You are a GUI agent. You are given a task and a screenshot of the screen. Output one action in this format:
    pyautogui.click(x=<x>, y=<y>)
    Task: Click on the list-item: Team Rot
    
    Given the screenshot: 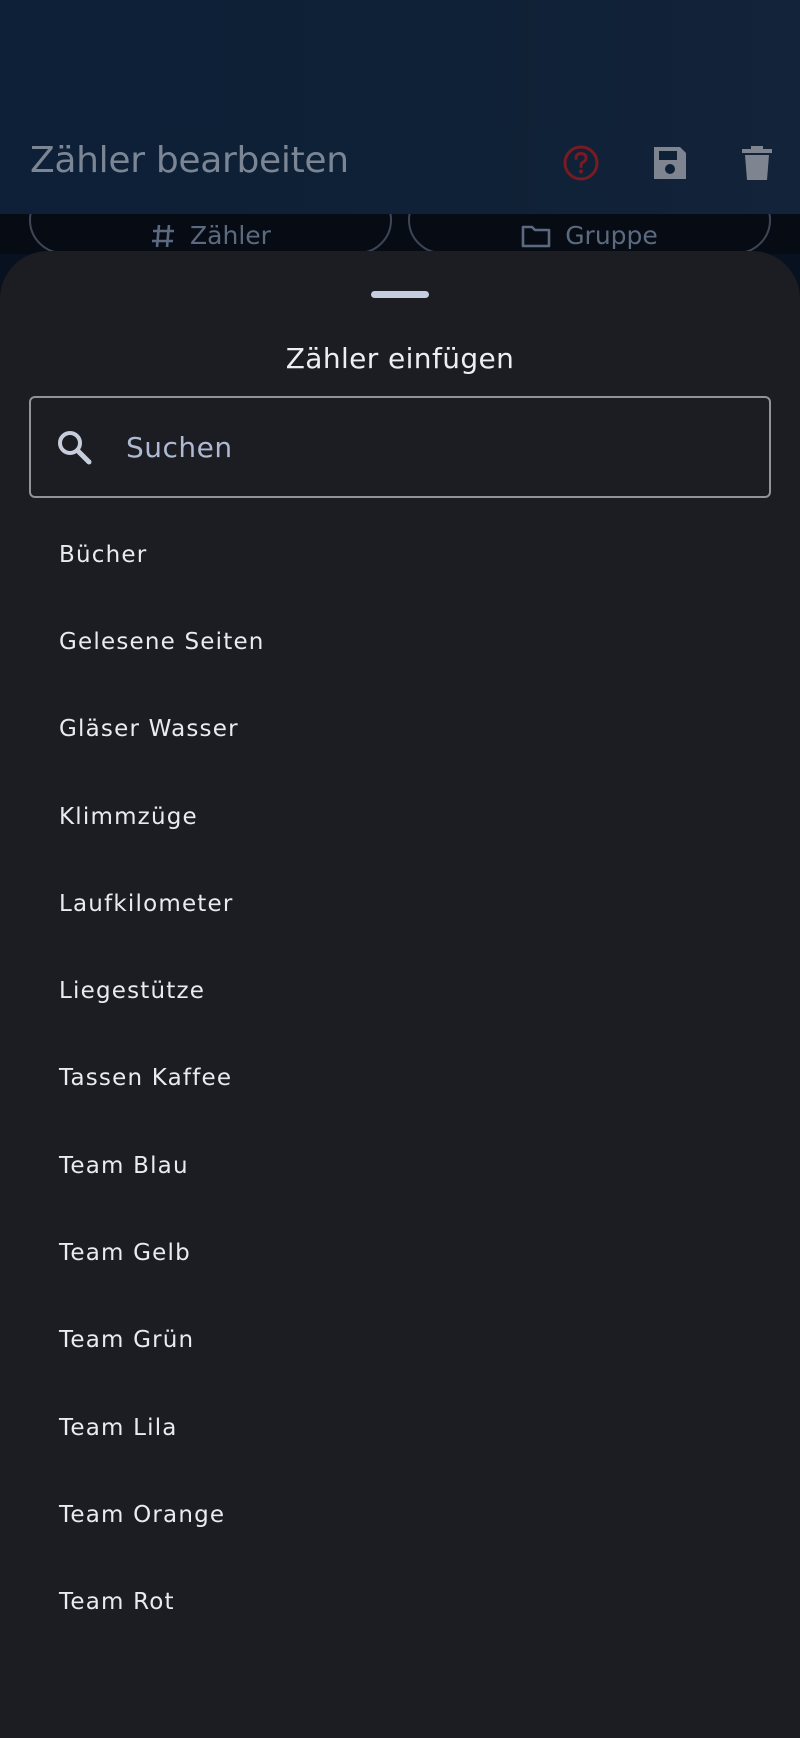 What is the action you would take?
    pyautogui.click(x=400, y=1602)
    